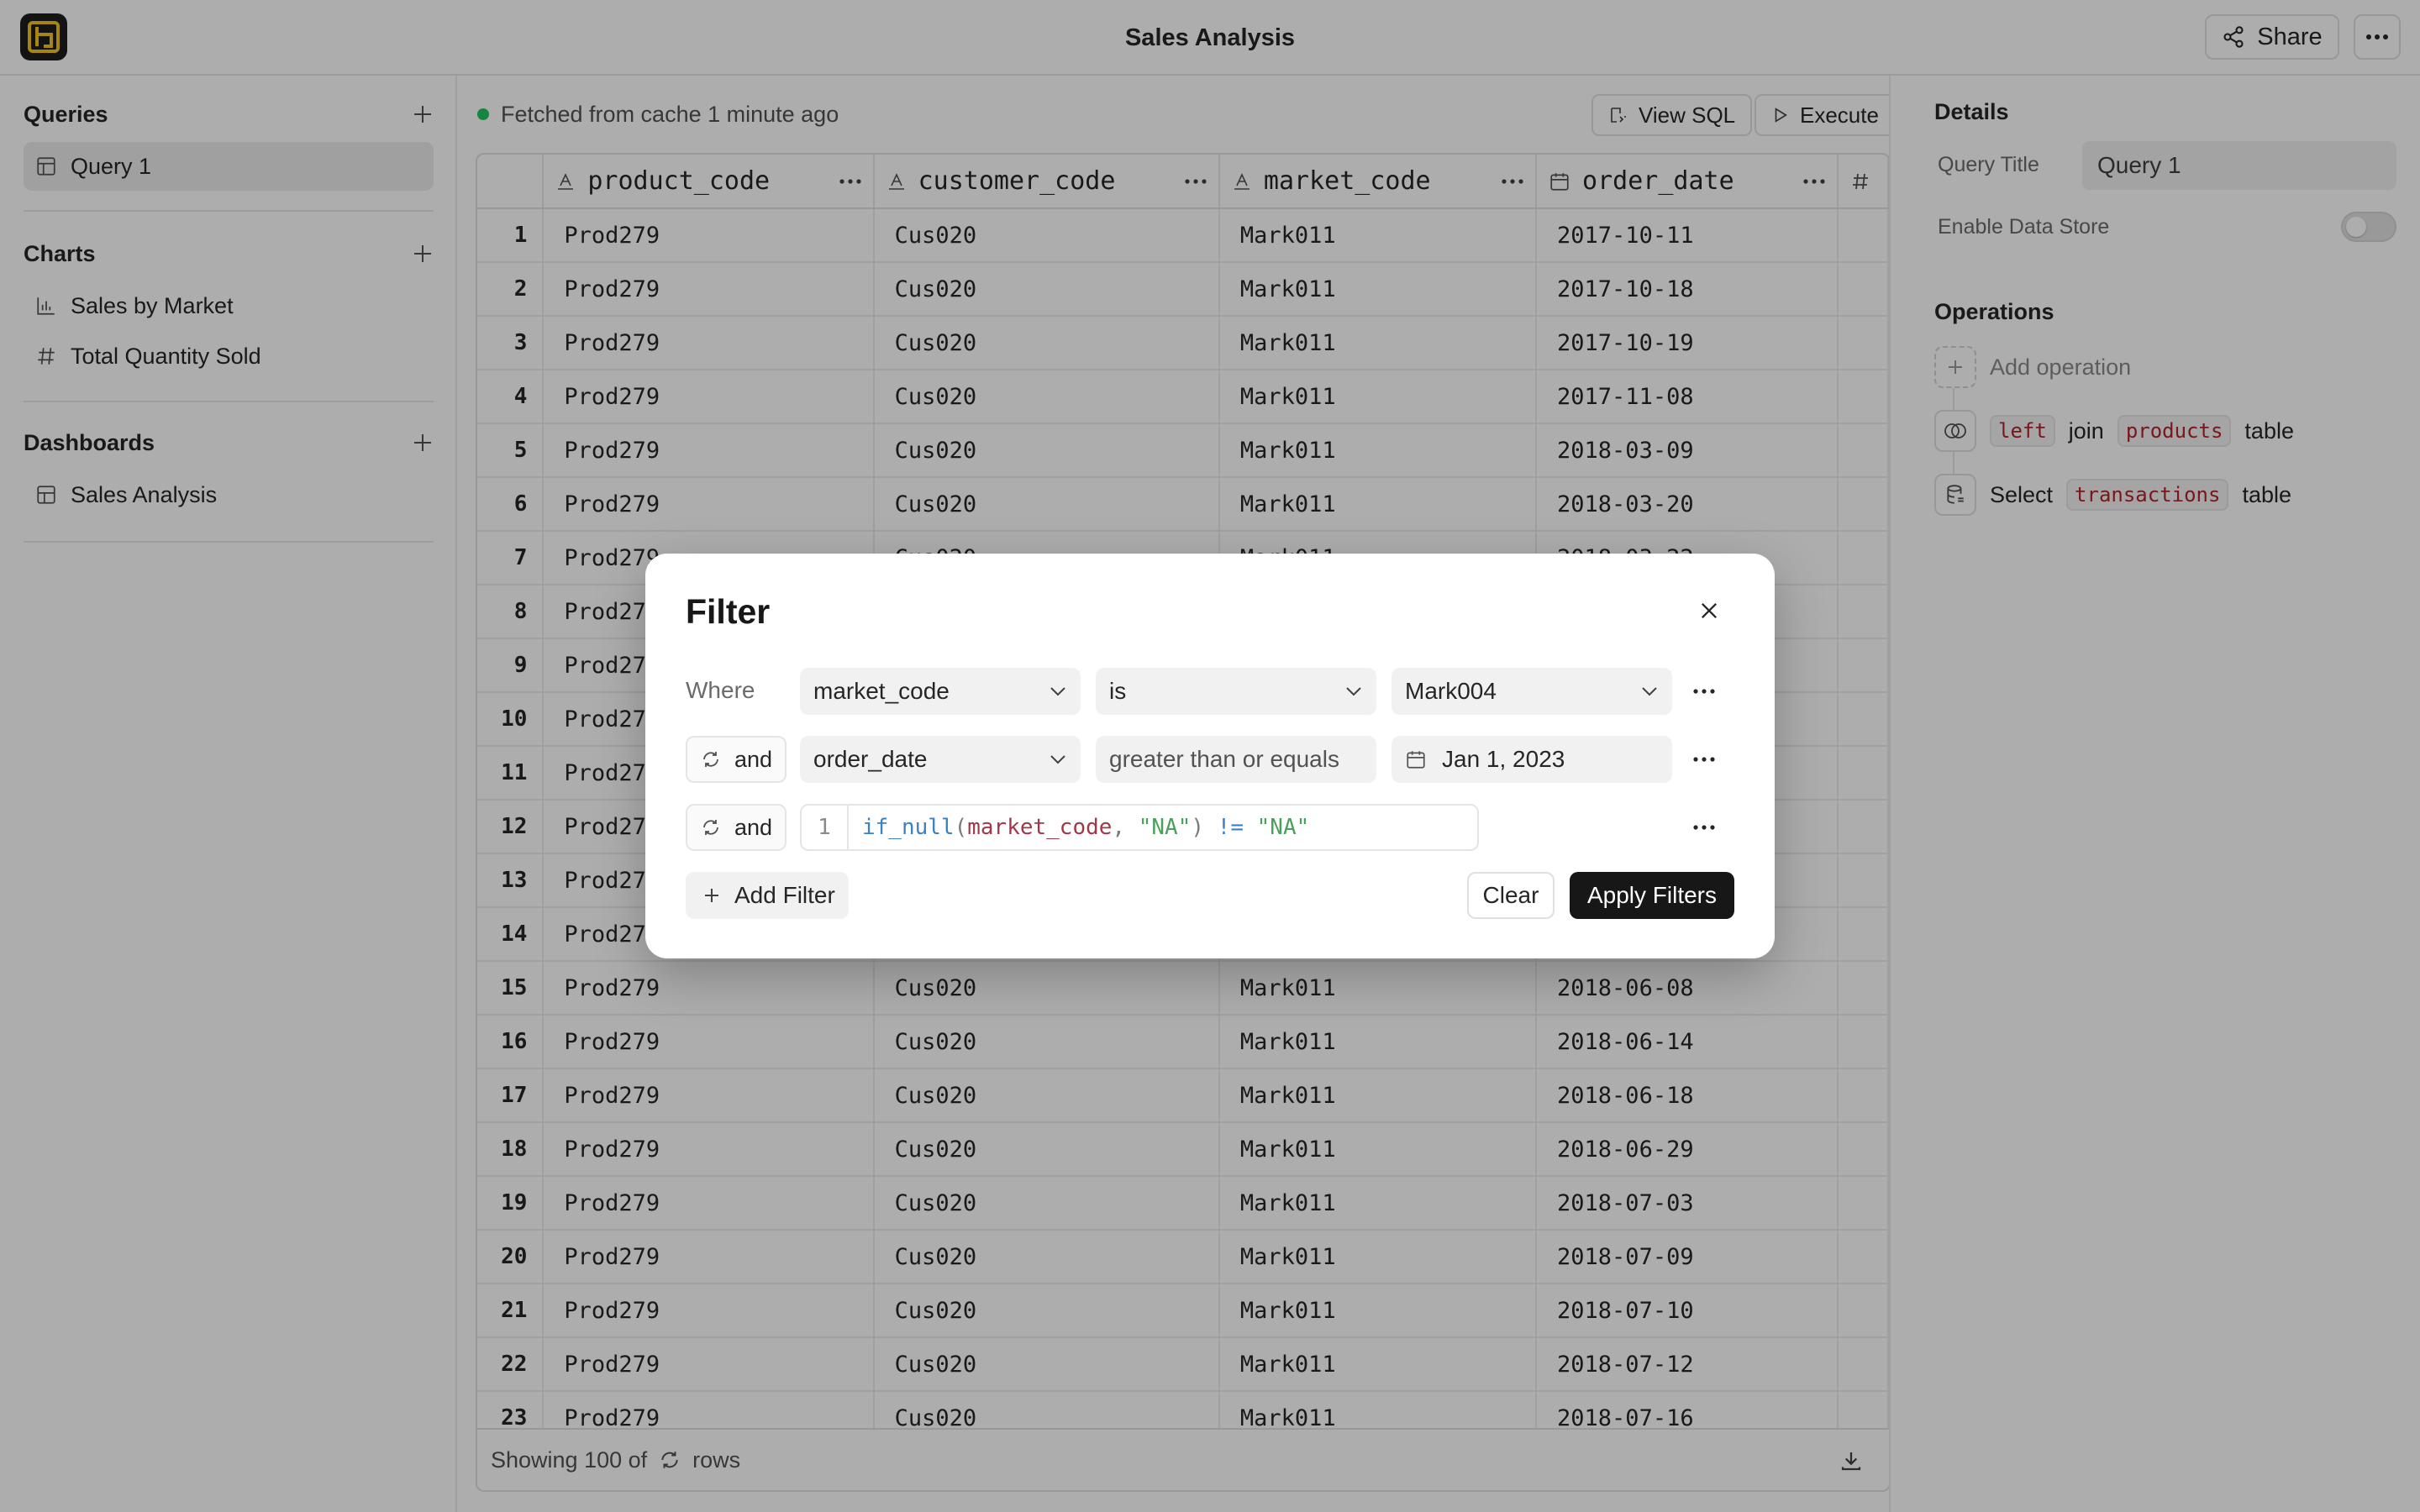 The image size is (2420, 1512). I want to click on clear-button: Clear, so click(1511, 895).